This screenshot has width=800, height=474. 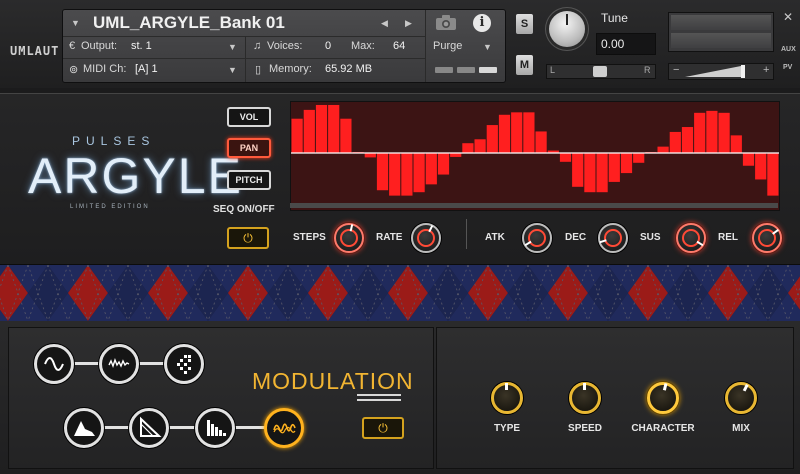 What do you see at coordinates (399, 46) in the screenshot?
I see `max-voices-value: 64` at bounding box center [399, 46].